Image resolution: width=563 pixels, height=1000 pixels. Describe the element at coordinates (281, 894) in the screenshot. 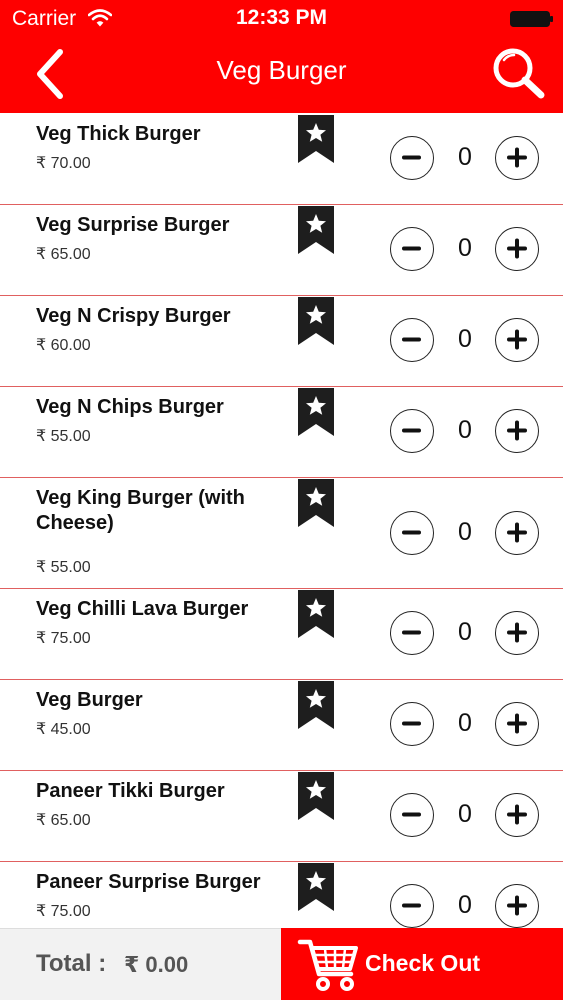

I see `list-item: Paneer Surprise Burger ₹ 75.00 0` at that location.